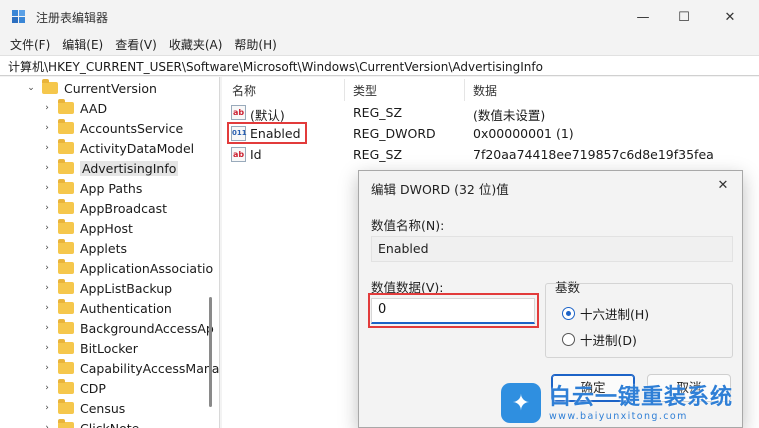  What do you see at coordinates (440, 189) in the screenshot?
I see `dialog-title: 编辑 DWORD (32 位)值` at bounding box center [440, 189].